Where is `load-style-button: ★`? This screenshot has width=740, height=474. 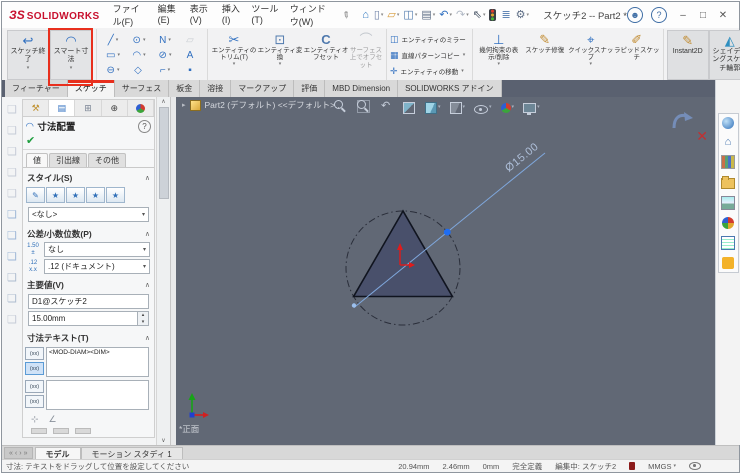
load-style-button: ★ is located at coordinates (115, 195).